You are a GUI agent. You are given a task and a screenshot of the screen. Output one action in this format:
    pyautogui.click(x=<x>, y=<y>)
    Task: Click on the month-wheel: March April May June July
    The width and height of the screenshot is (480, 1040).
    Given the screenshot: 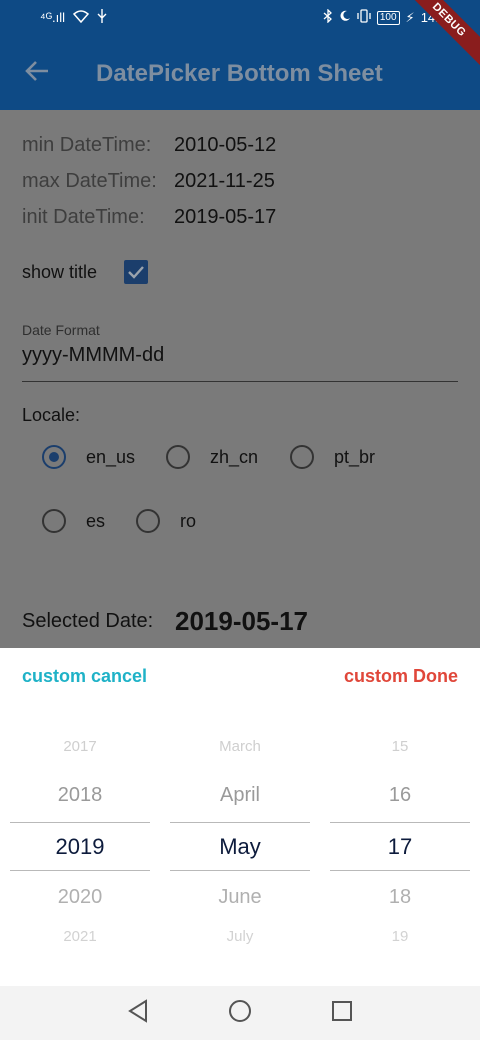 What is the action you would take?
    pyautogui.click(x=240, y=840)
    